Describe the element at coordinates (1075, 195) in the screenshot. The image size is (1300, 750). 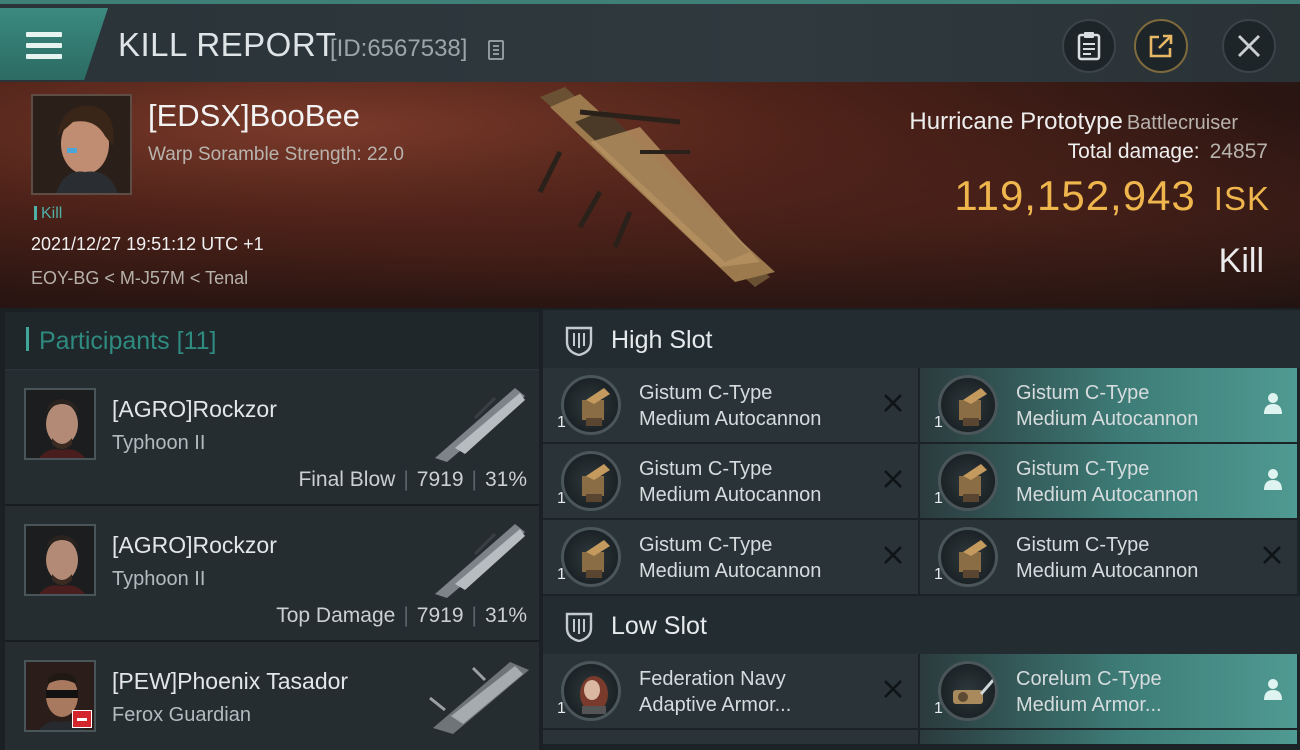
I see `isk-amount: 119,152,943` at that location.